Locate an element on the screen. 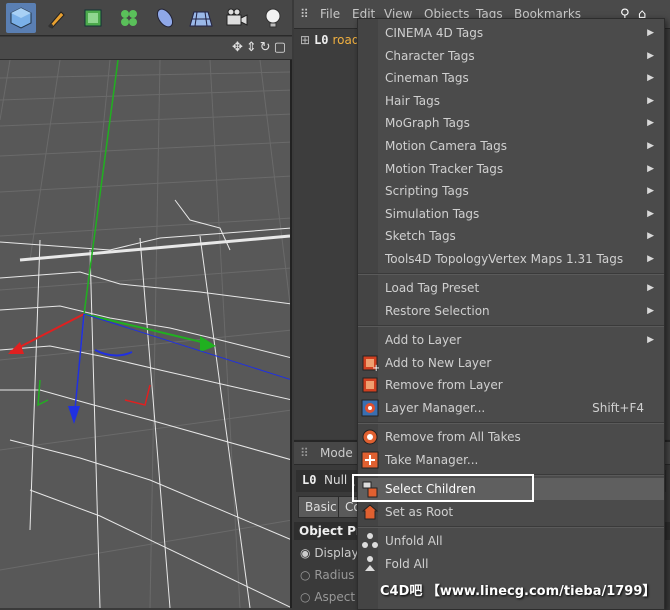 Image resolution: width=670 pixels, height=610 pixels. menu-file: File is located at coordinates (330, 14).